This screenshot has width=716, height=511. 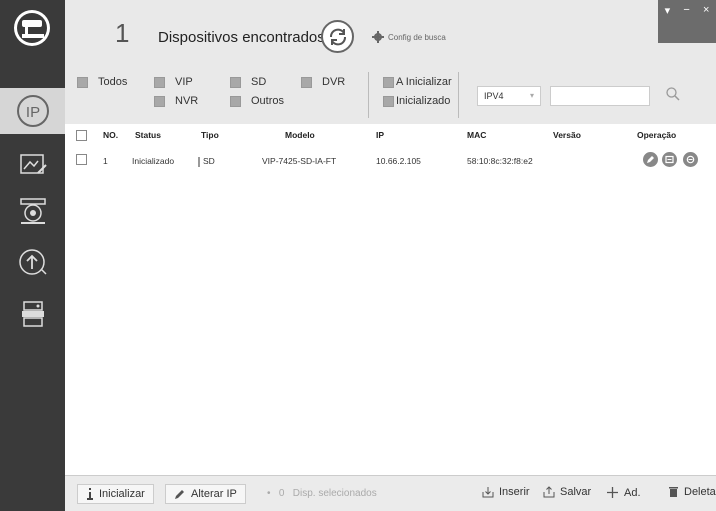 What do you see at coordinates (32, 28) in the screenshot?
I see `app-logo-icon` at bounding box center [32, 28].